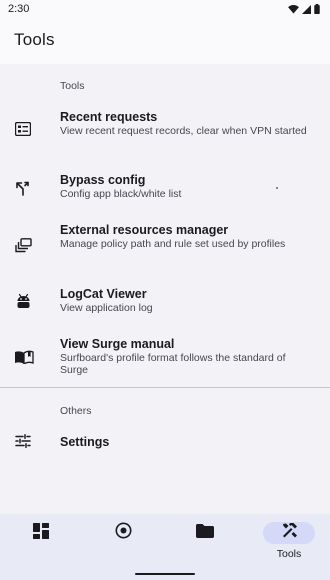 Image resolution: width=330 pixels, height=580 pixels. I want to click on section-divider, so click(165, 387).